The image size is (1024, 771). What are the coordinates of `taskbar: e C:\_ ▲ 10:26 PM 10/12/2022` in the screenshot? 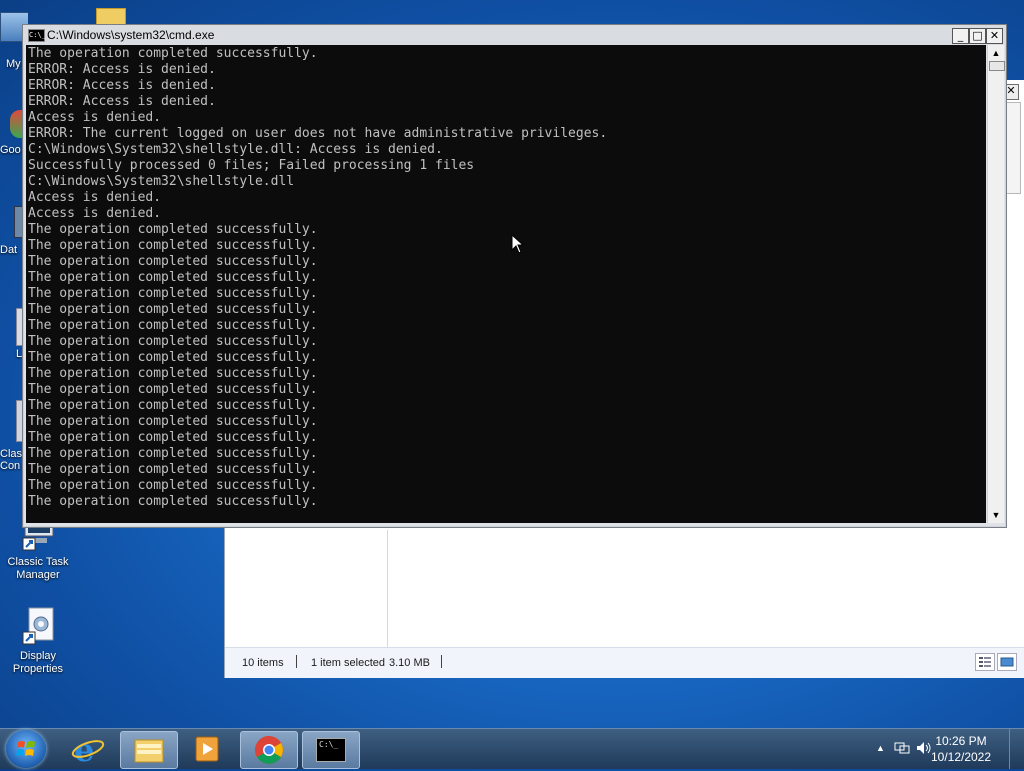 It's located at (512, 748).